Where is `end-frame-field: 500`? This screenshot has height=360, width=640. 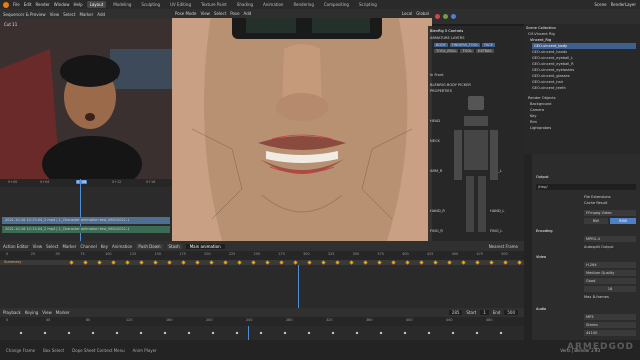 end-frame-field: 500 is located at coordinates (511, 312).